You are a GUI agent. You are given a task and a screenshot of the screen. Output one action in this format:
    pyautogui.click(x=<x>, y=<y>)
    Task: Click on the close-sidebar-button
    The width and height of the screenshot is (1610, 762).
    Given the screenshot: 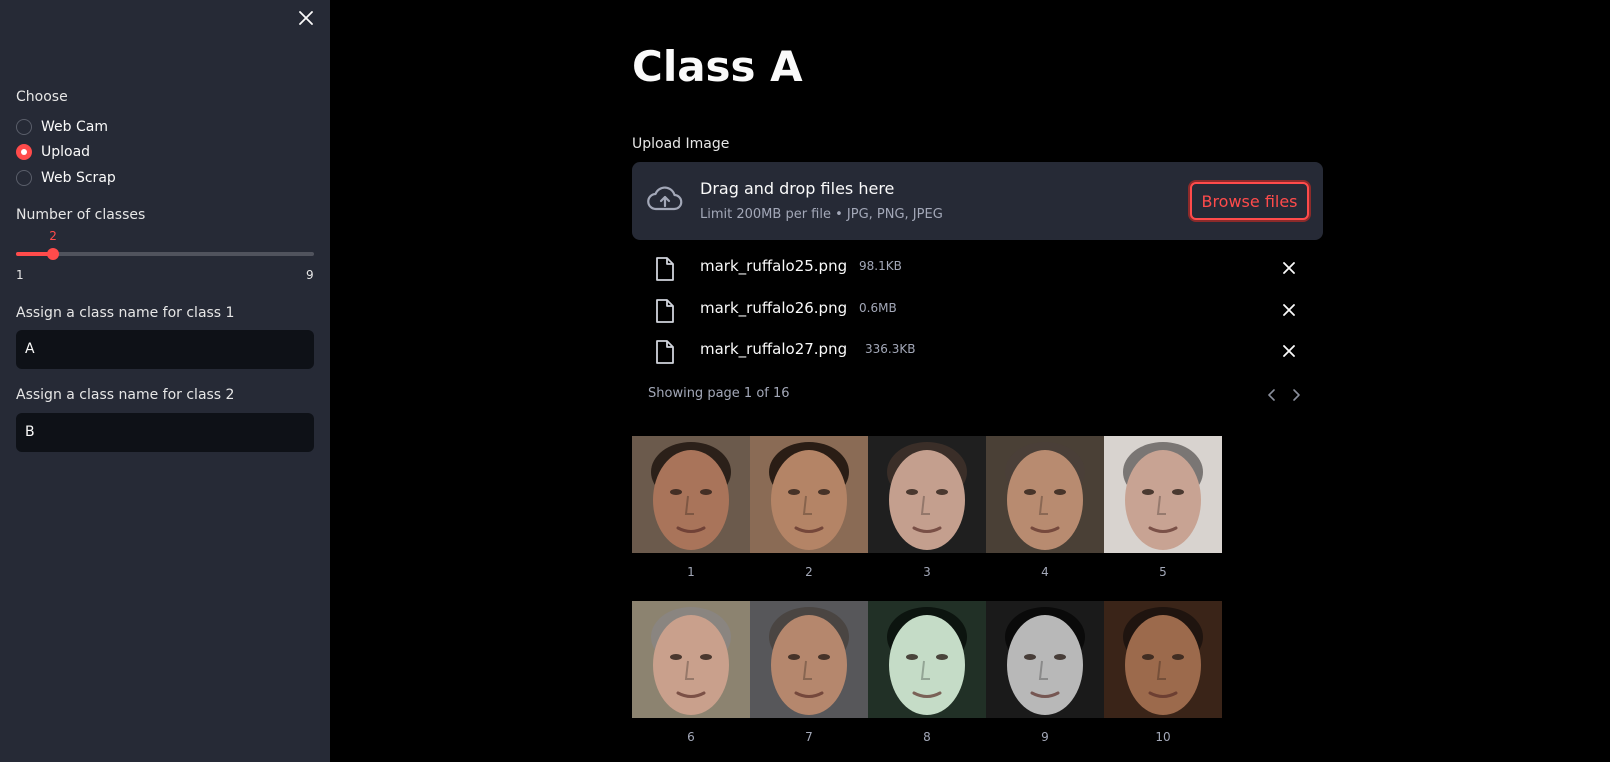 What is the action you would take?
    pyautogui.click(x=306, y=18)
    